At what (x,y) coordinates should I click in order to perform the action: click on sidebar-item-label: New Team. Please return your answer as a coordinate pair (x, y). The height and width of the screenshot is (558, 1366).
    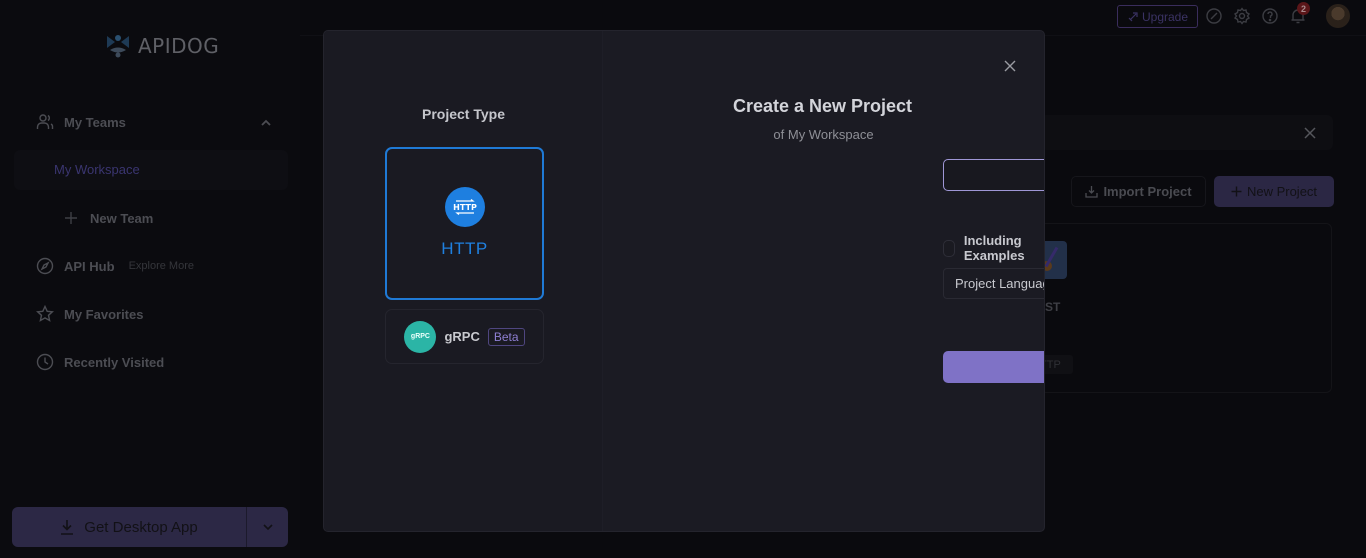
    Looking at the image, I should click on (122, 218).